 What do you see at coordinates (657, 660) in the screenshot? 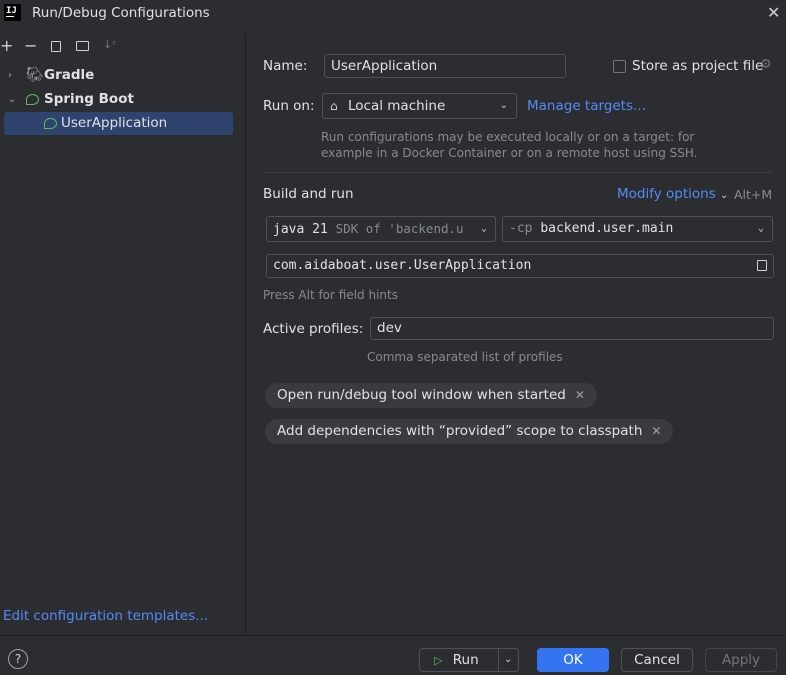
I see `cancel-button: Cancel` at bounding box center [657, 660].